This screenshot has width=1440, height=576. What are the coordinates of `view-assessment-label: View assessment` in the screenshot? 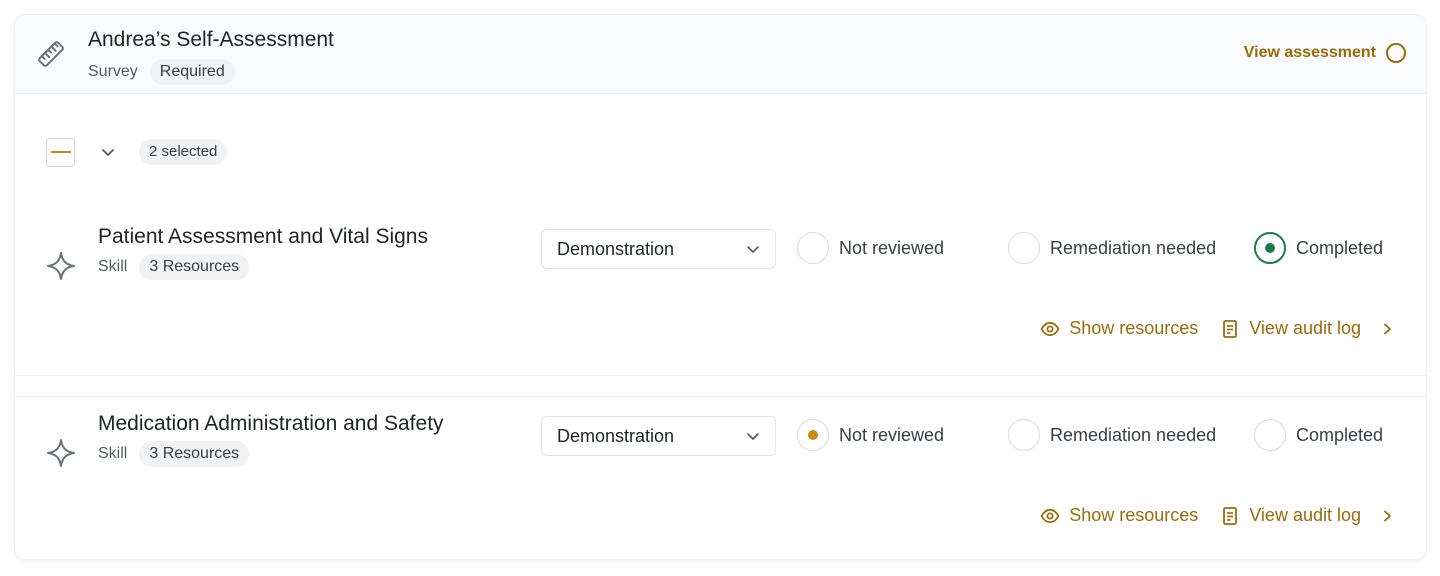 It's located at (1309, 52).